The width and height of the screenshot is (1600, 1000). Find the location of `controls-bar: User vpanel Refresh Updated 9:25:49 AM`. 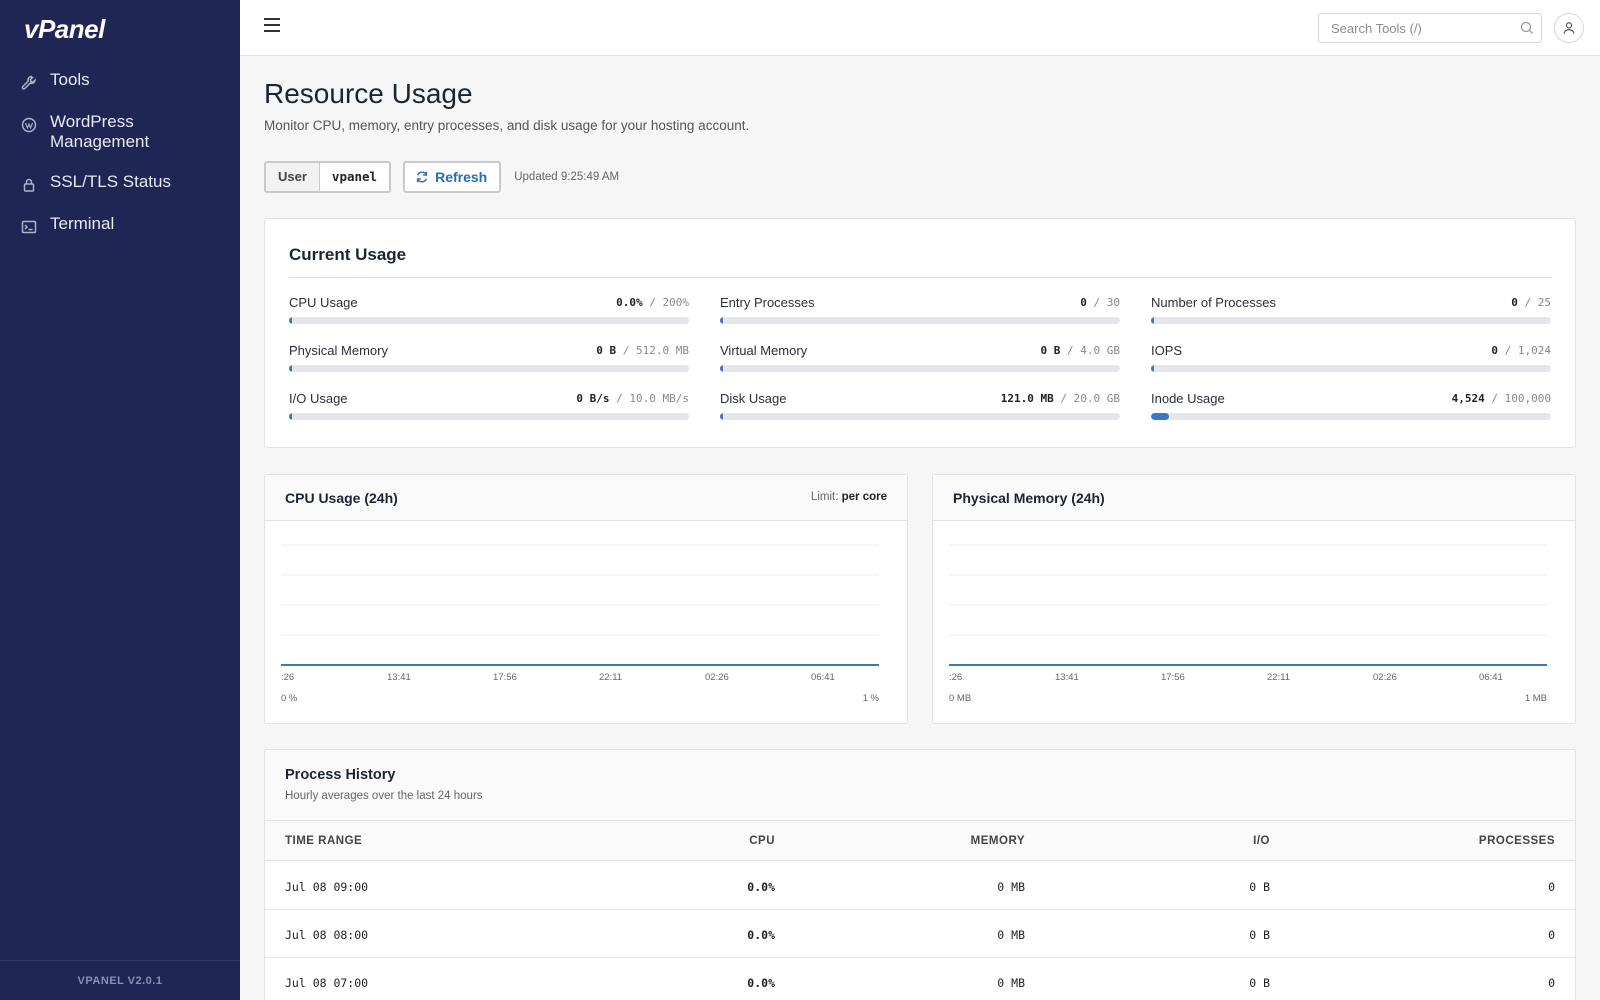

controls-bar: User vpanel Refresh Updated 9:25:49 AM is located at coordinates (441, 177).